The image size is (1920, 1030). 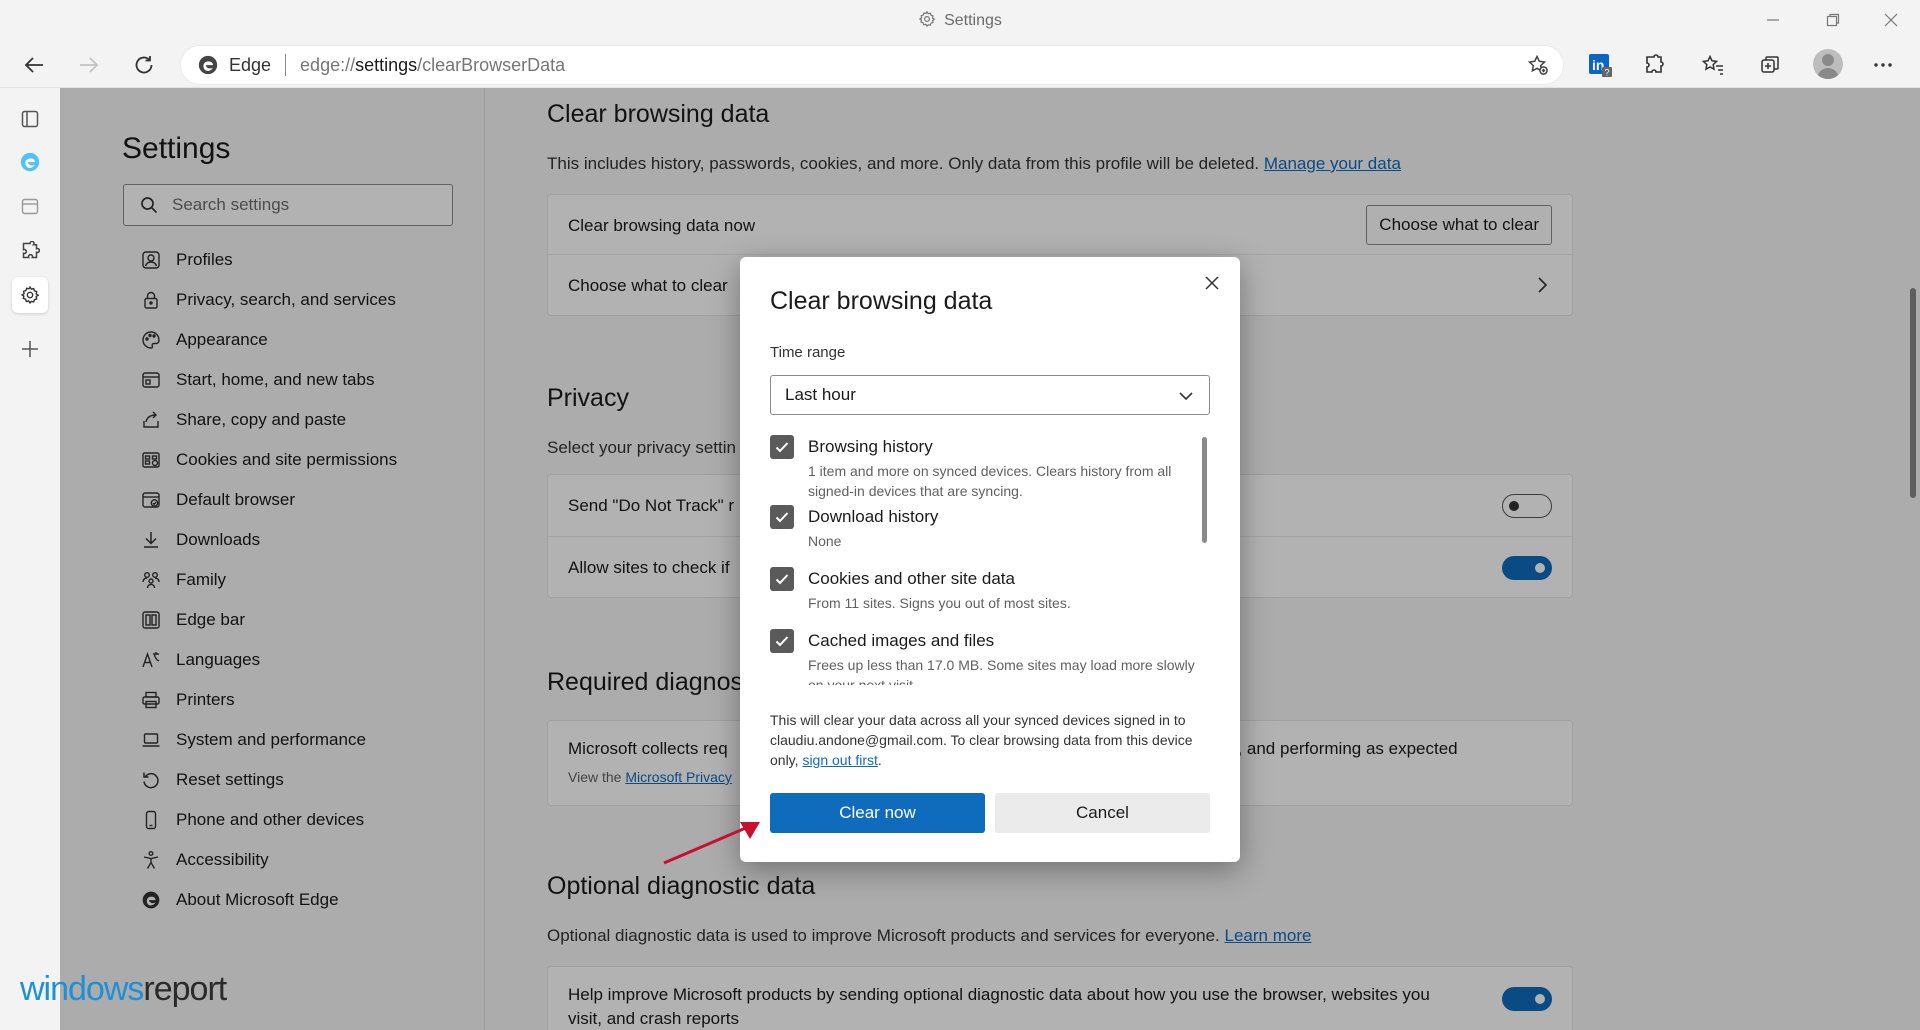 What do you see at coordinates (901, 640) in the screenshot?
I see `option-title: Cached images and files` at bounding box center [901, 640].